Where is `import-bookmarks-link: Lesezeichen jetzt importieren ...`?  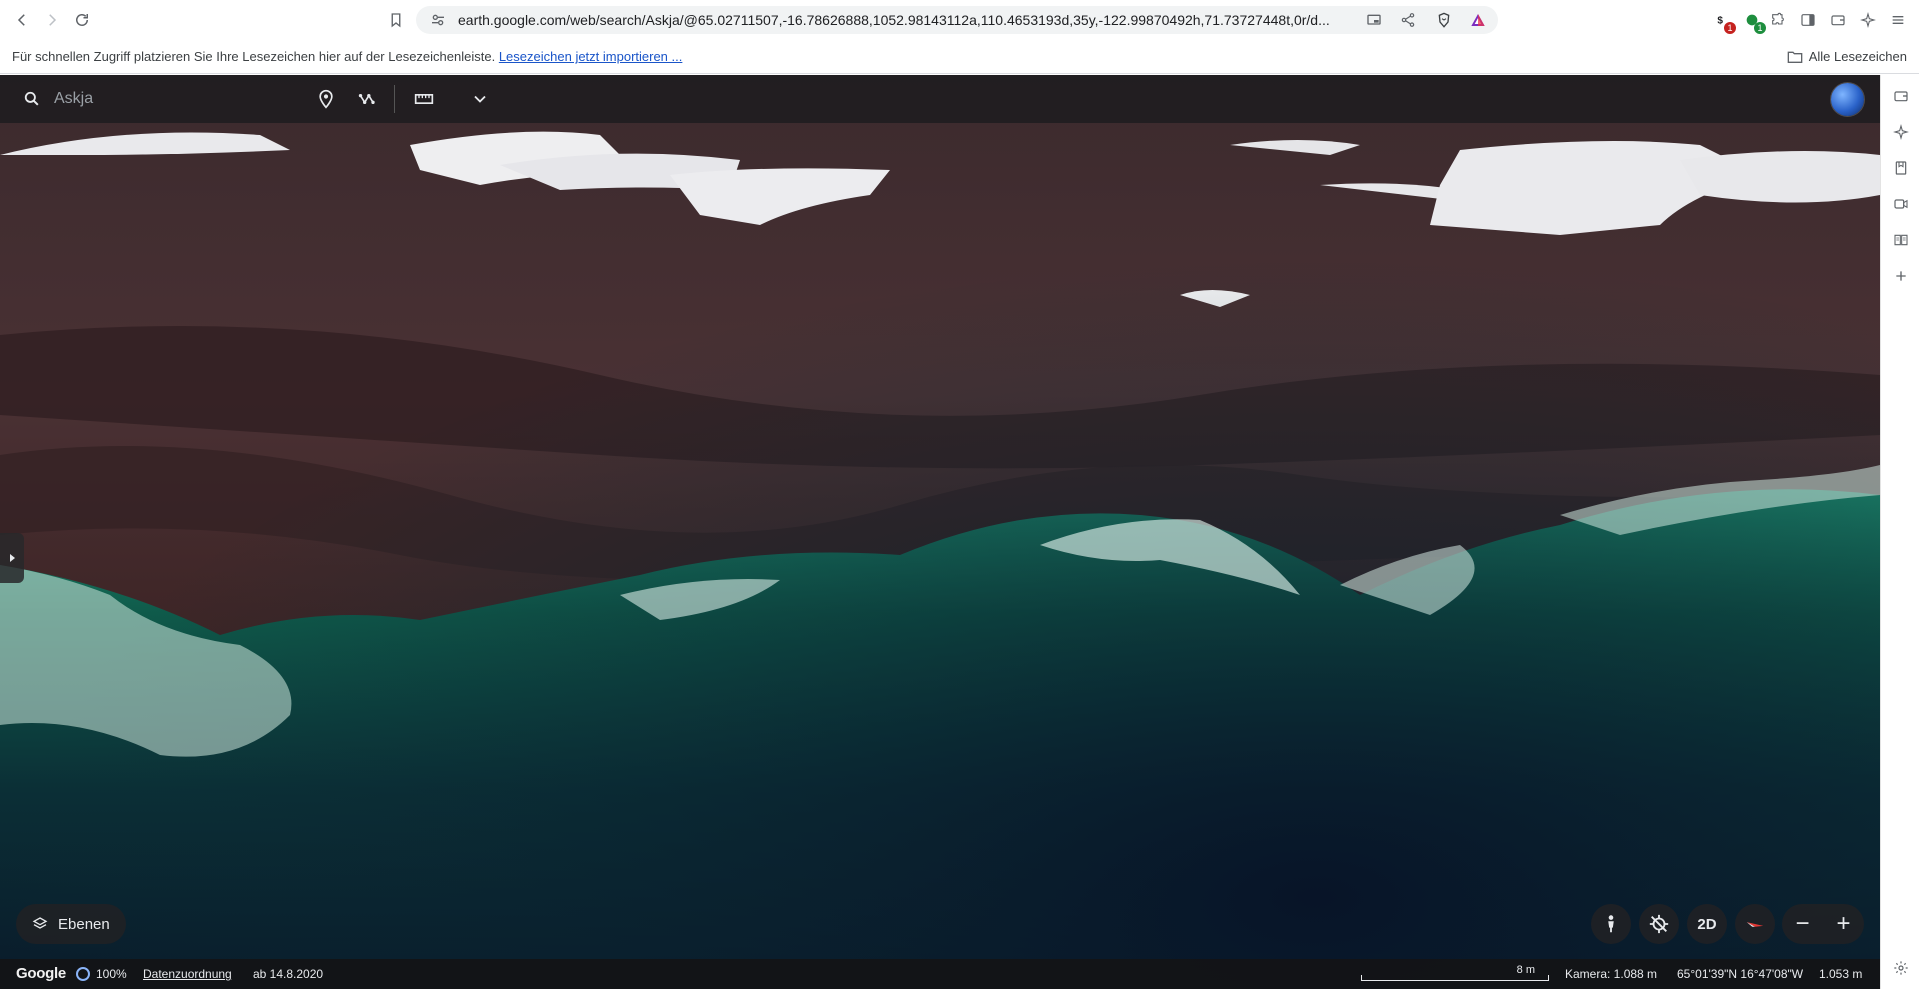 import-bookmarks-link: Lesezeichen jetzt importieren ... is located at coordinates (591, 56).